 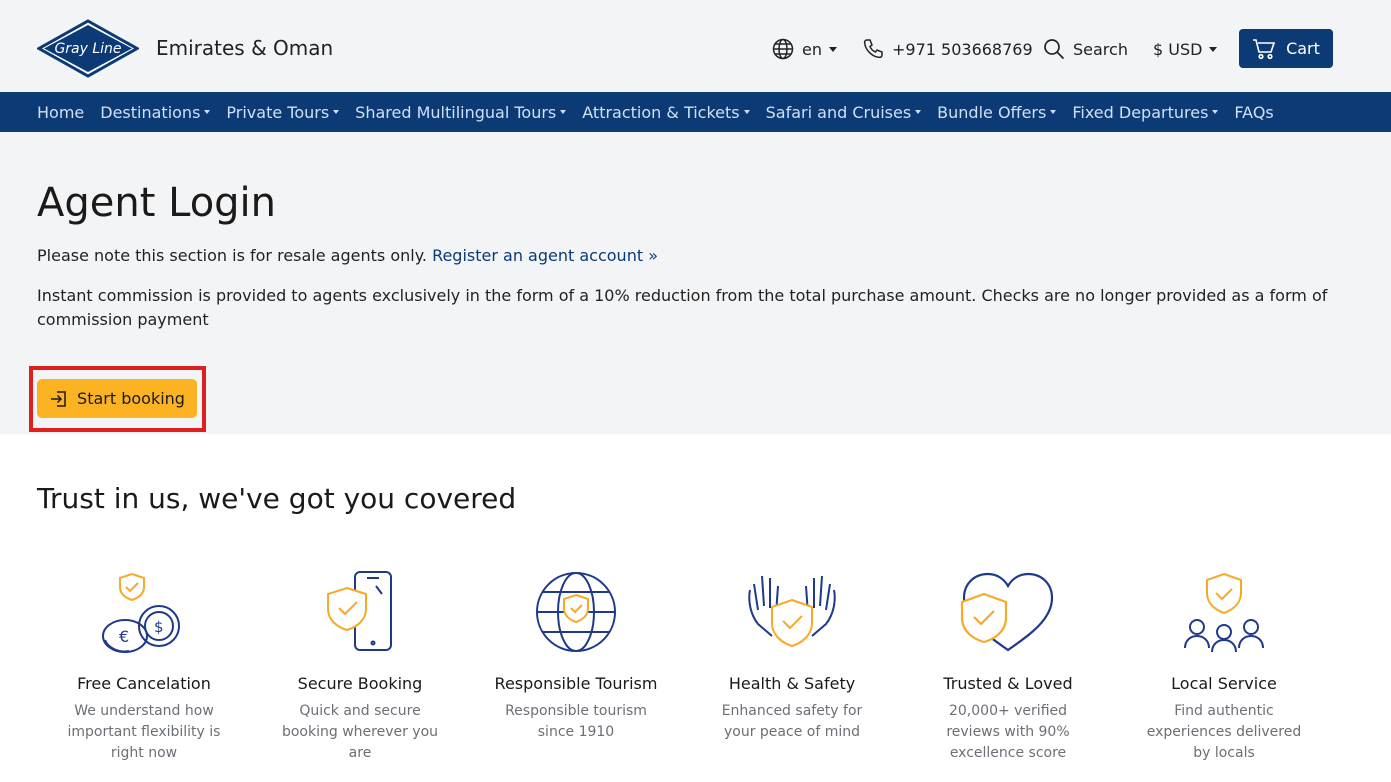 What do you see at coordinates (278, 112) in the screenshot?
I see `nav-item-label: Private Tours` at bounding box center [278, 112].